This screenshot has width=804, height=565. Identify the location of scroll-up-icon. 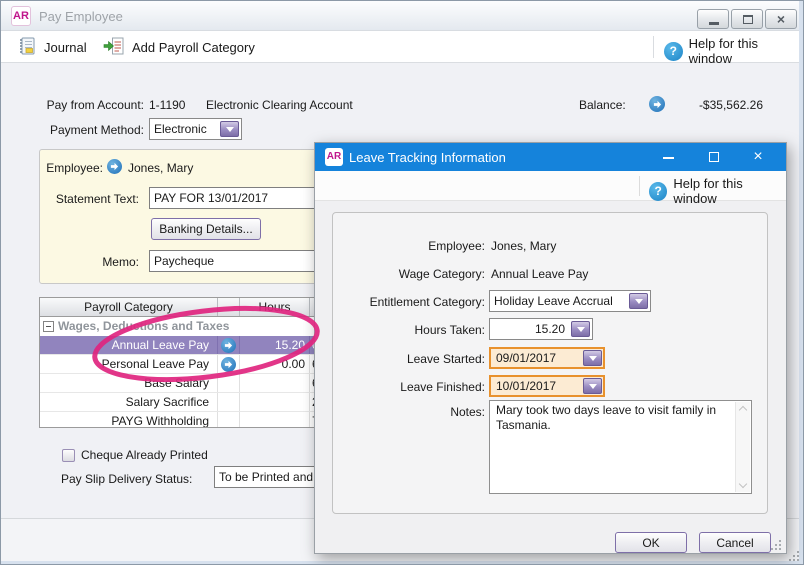
(743, 410).